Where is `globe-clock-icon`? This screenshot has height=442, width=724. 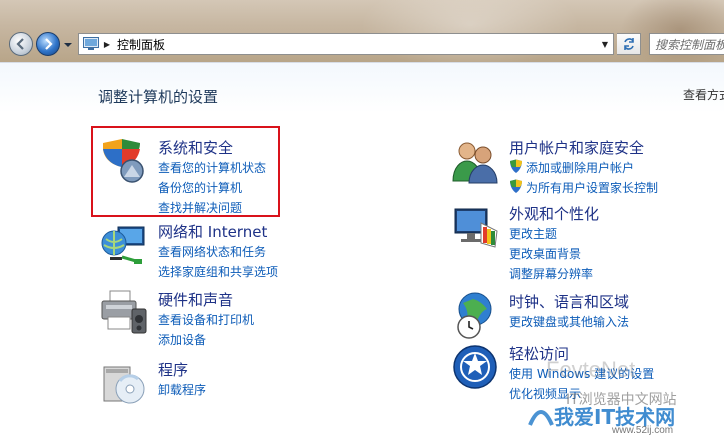
globe-clock-icon is located at coordinates (474, 315).